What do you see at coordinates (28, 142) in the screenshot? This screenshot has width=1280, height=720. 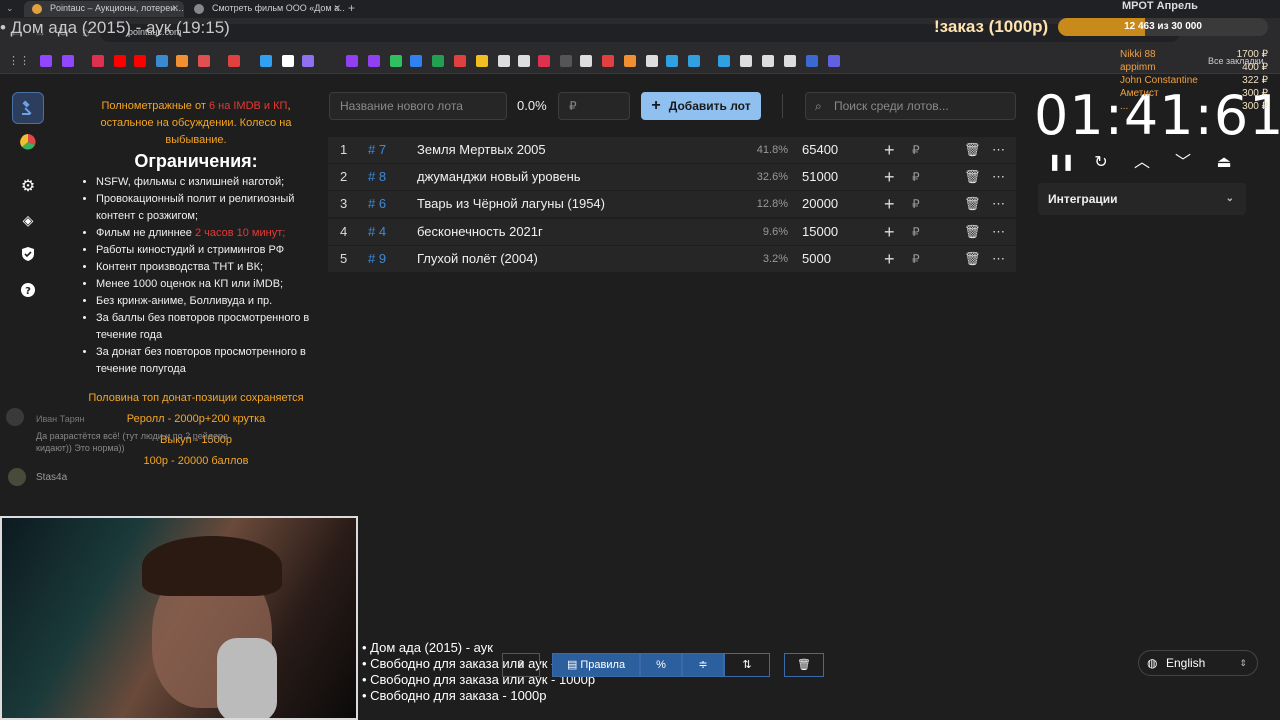 I see `nav-wheel-button` at bounding box center [28, 142].